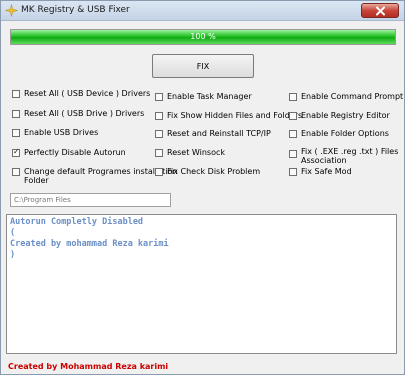 This screenshot has width=405, height=375. I want to click on option-label: Reset All ( USB Device ) Drivers, so click(87, 93).